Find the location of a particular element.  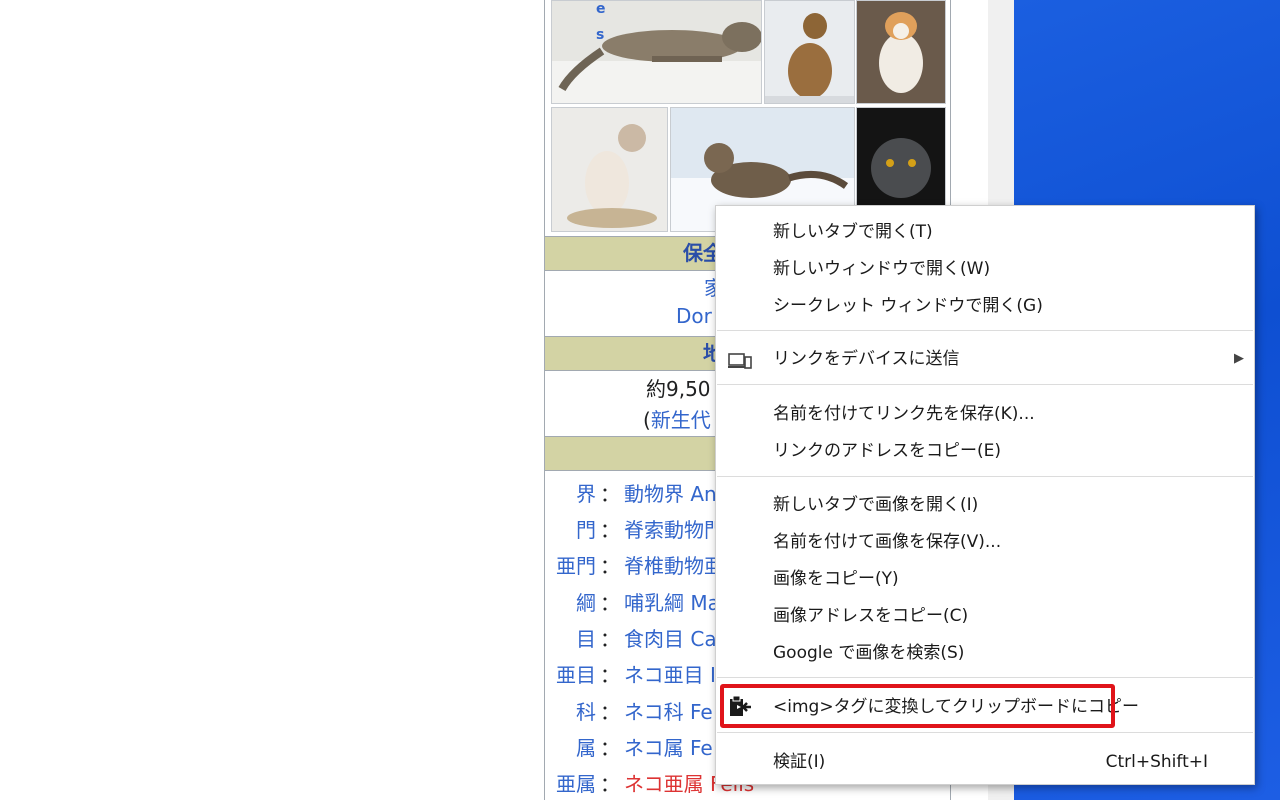

taxonomy-row: 界：動物界 An is located at coordinates (632, 492).